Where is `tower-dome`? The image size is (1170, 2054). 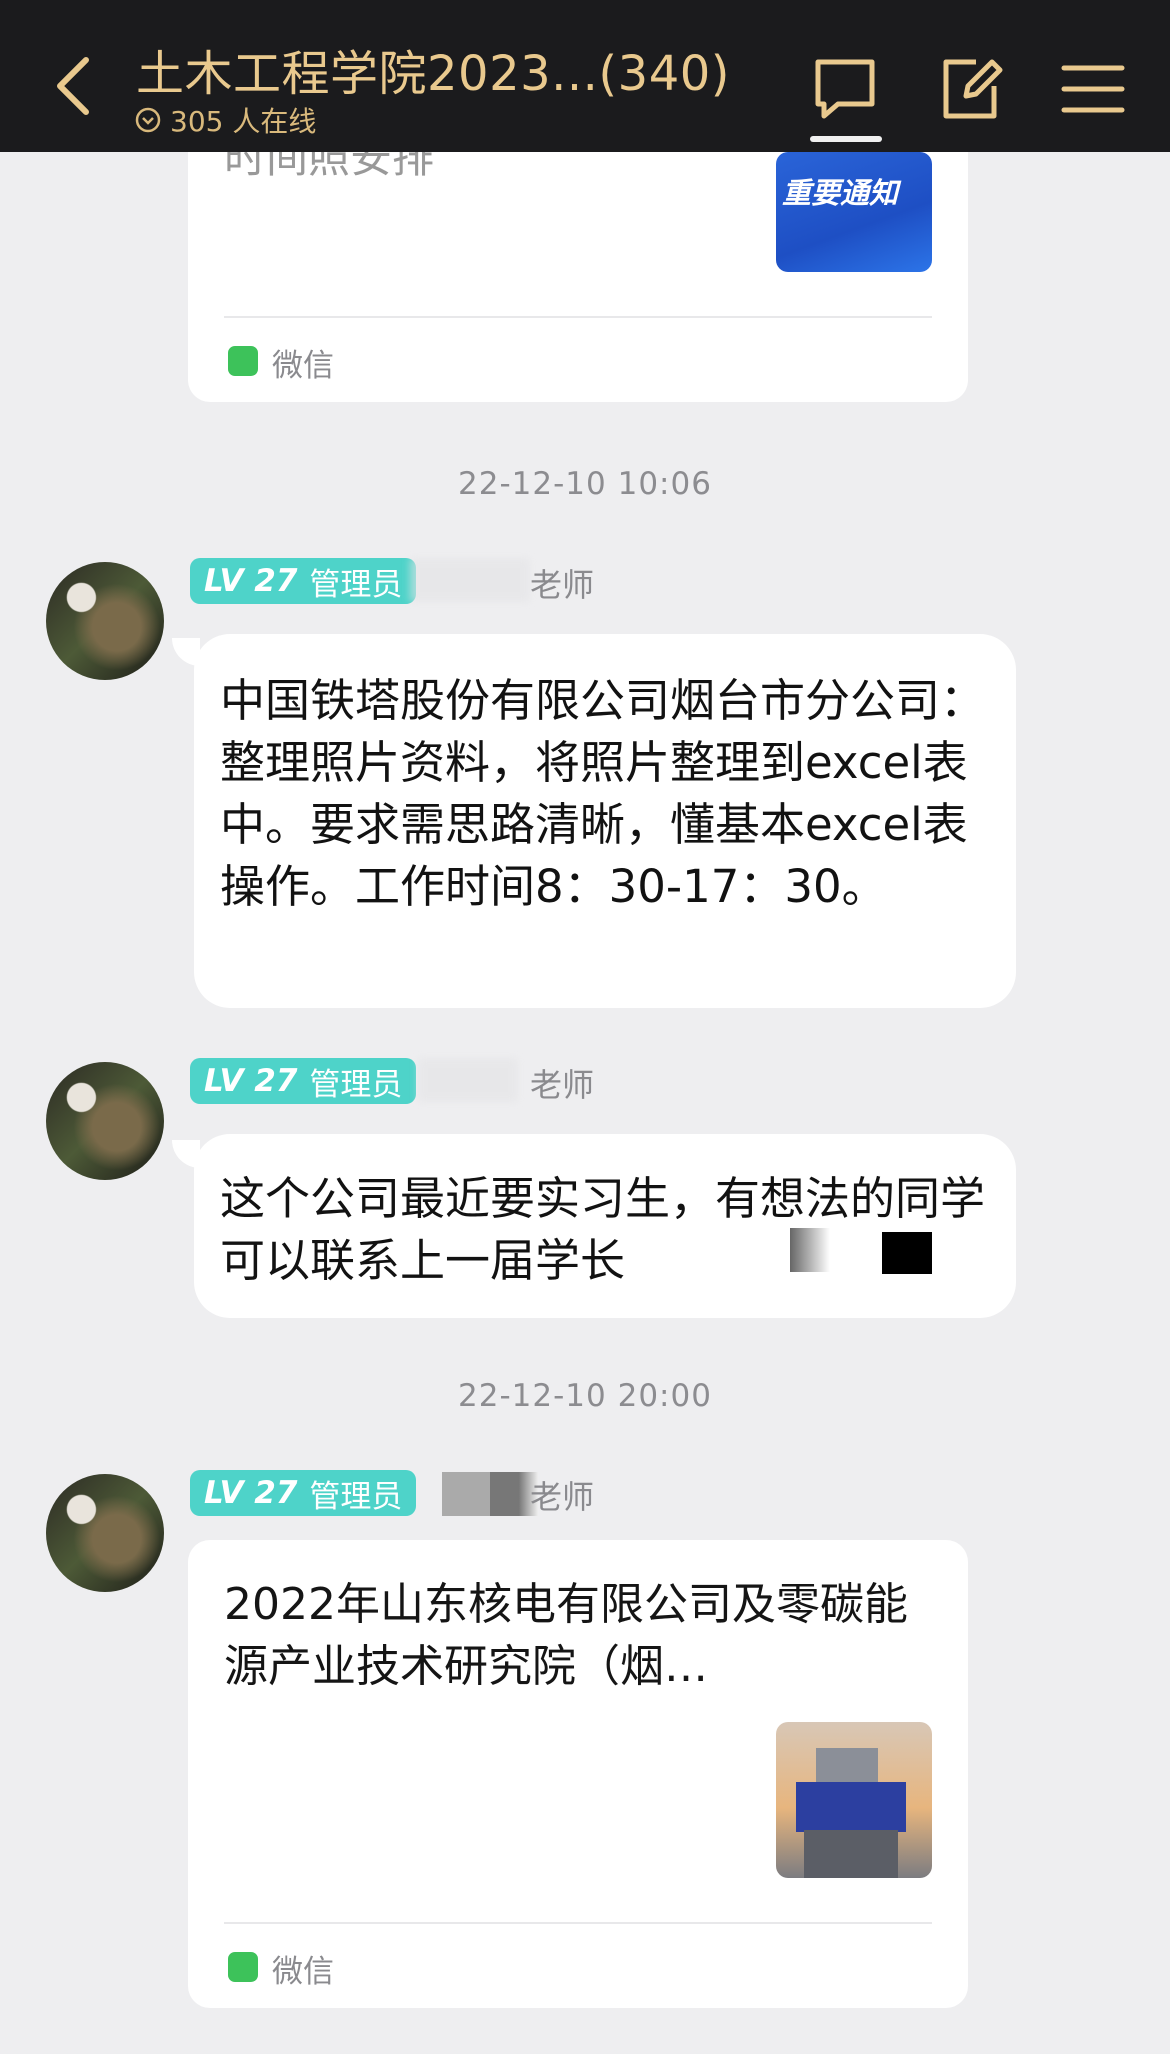
tower-dome is located at coordinates (851, 1807).